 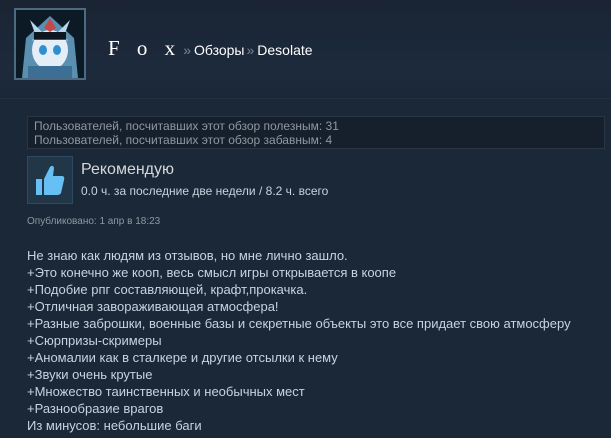 I want to click on thumbs-up-icon, so click(x=50, y=180).